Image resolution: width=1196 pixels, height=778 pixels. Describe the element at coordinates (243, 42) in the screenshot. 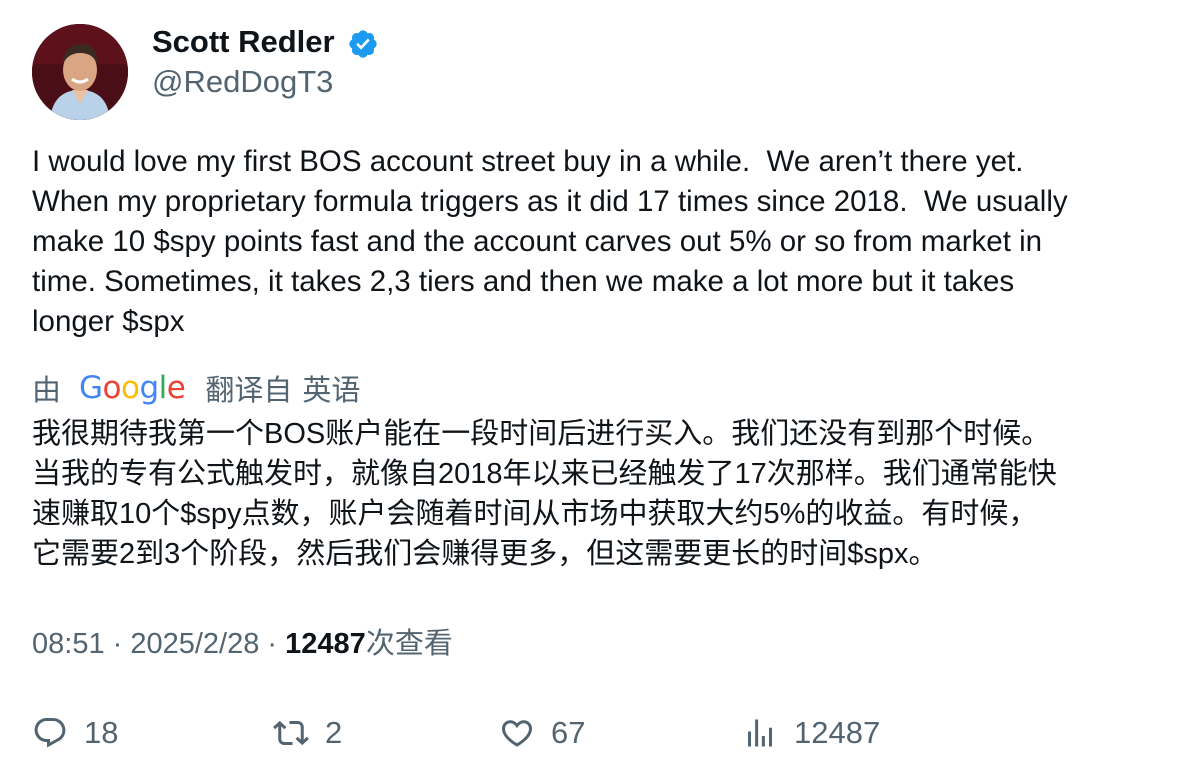

I see `display-name: Scott Redler` at that location.